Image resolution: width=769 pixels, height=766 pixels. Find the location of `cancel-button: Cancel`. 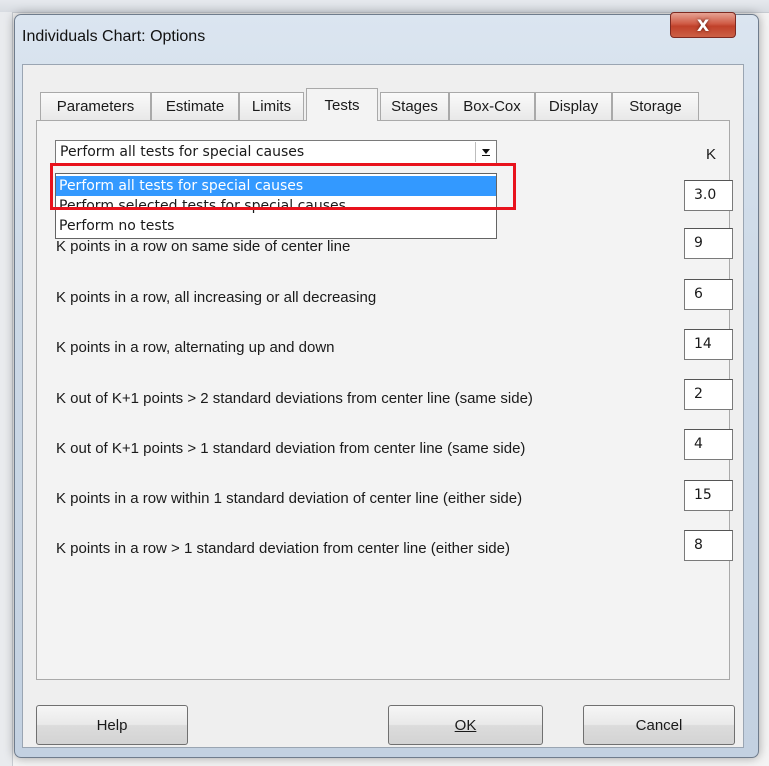

cancel-button: Cancel is located at coordinates (659, 725).